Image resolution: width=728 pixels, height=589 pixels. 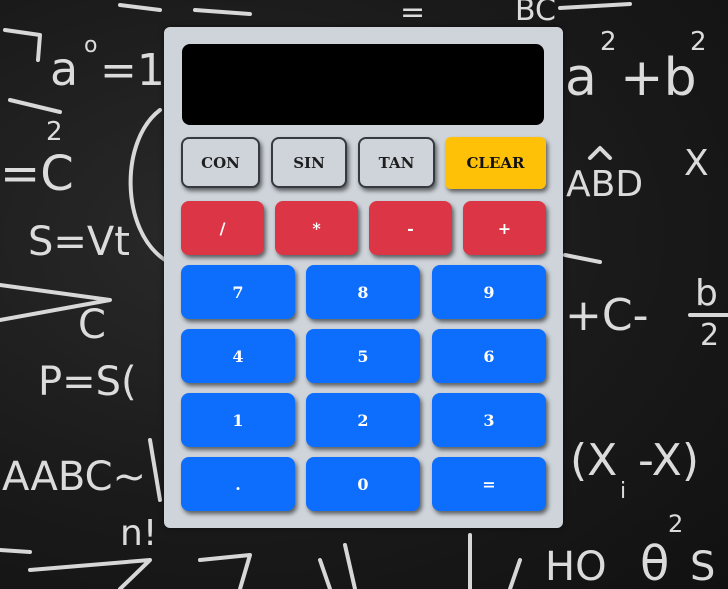 I want to click on svg-text: n!, so click(x=138, y=533).